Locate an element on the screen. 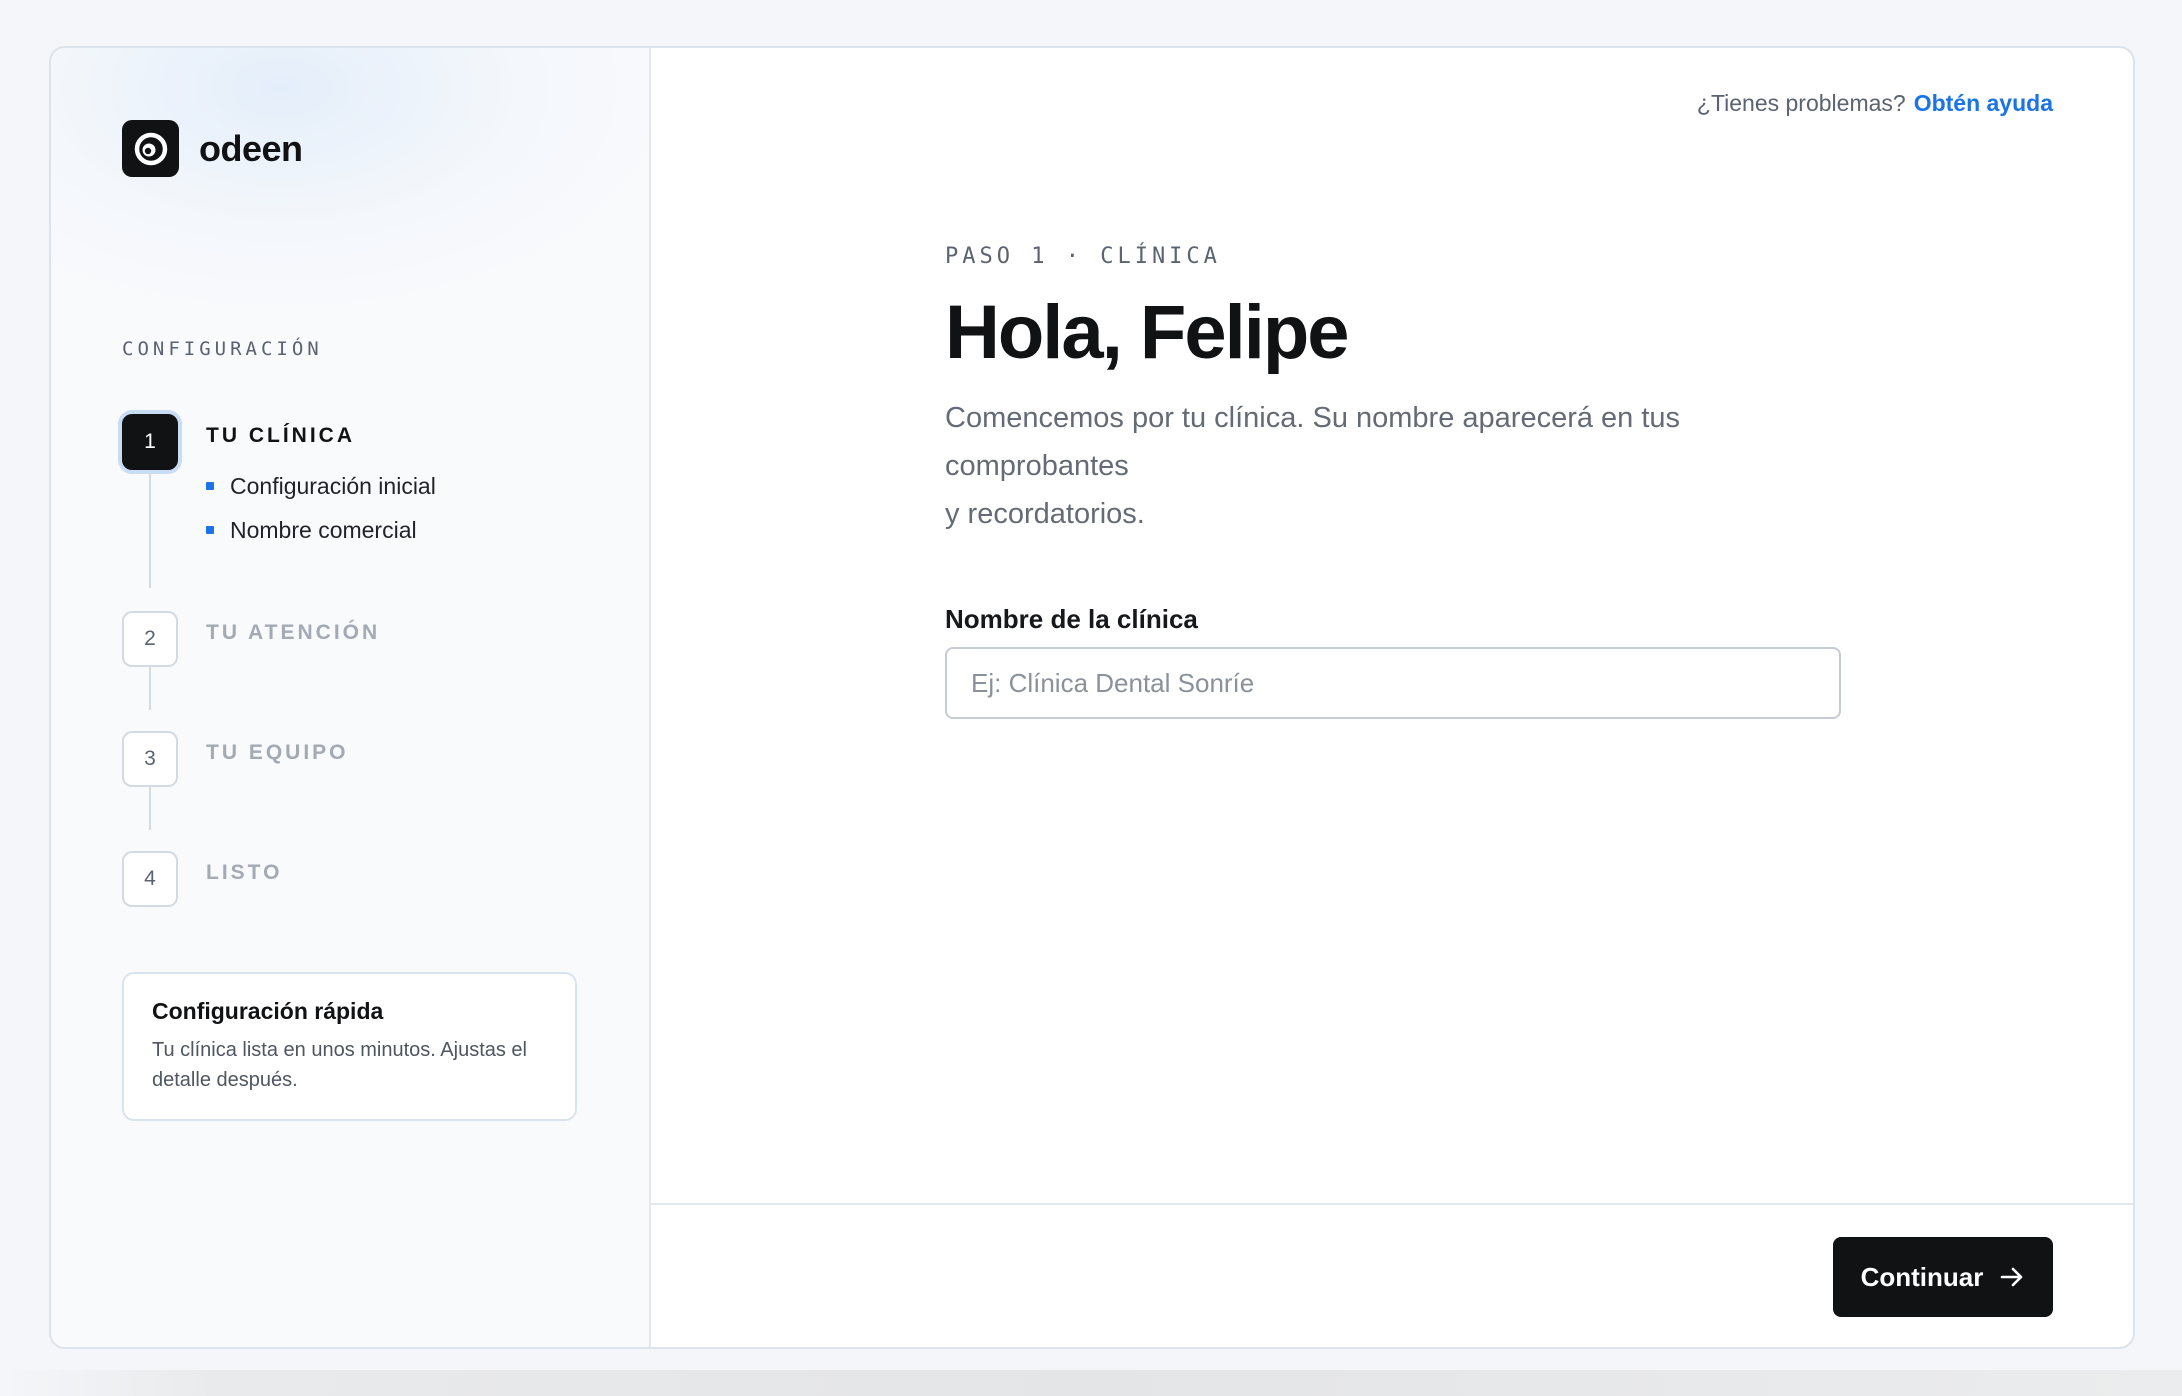 The image size is (2182, 1396). substep-item: Nombre comercial is located at coordinates (321, 530).